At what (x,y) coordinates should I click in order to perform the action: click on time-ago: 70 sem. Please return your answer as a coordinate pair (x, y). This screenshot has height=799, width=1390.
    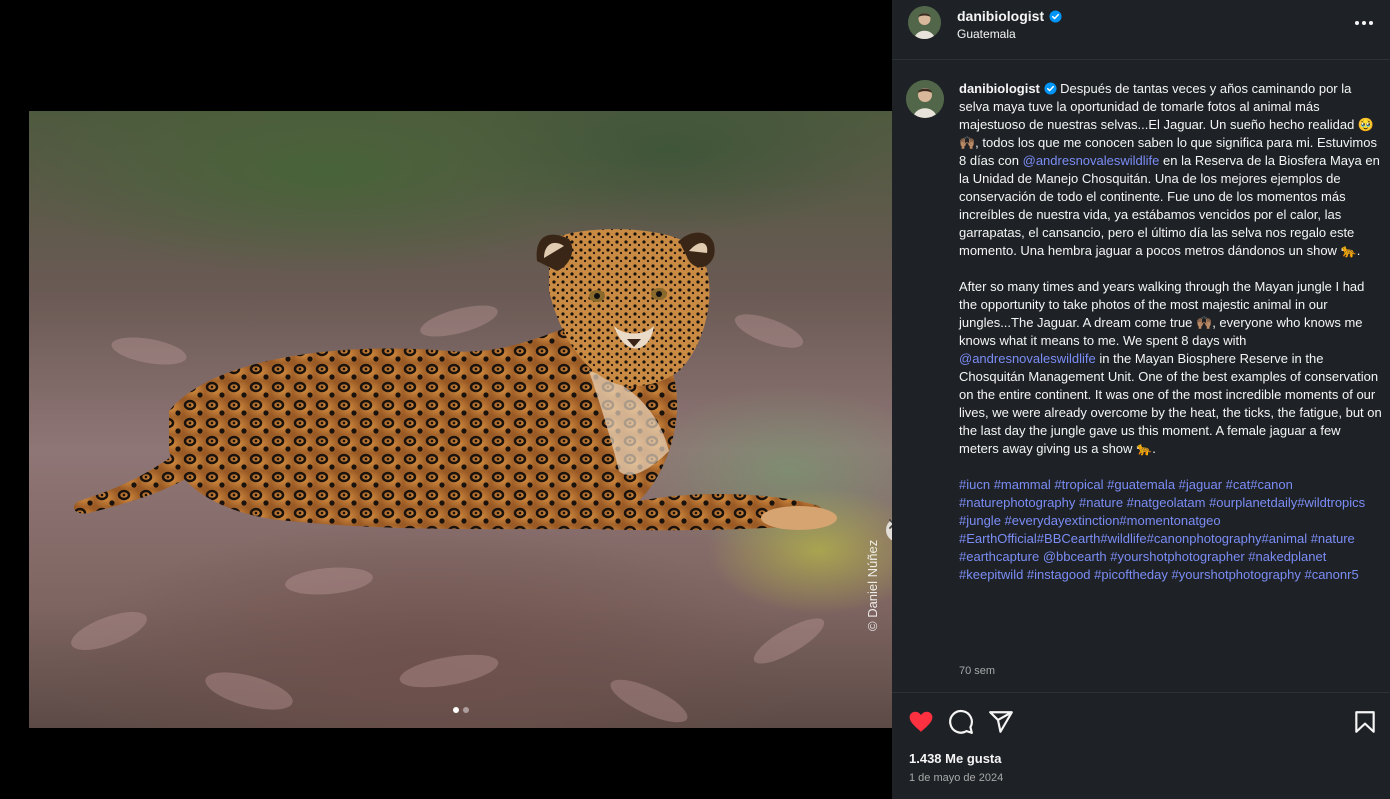
    Looking at the image, I should click on (977, 671).